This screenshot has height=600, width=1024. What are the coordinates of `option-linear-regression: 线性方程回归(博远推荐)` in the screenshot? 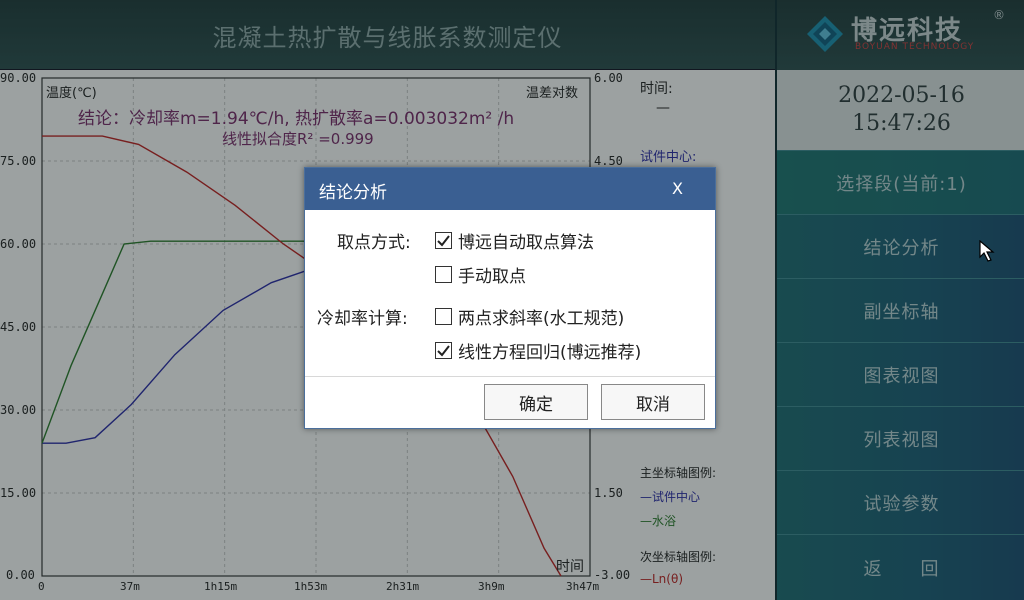 It's located at (538, 350).